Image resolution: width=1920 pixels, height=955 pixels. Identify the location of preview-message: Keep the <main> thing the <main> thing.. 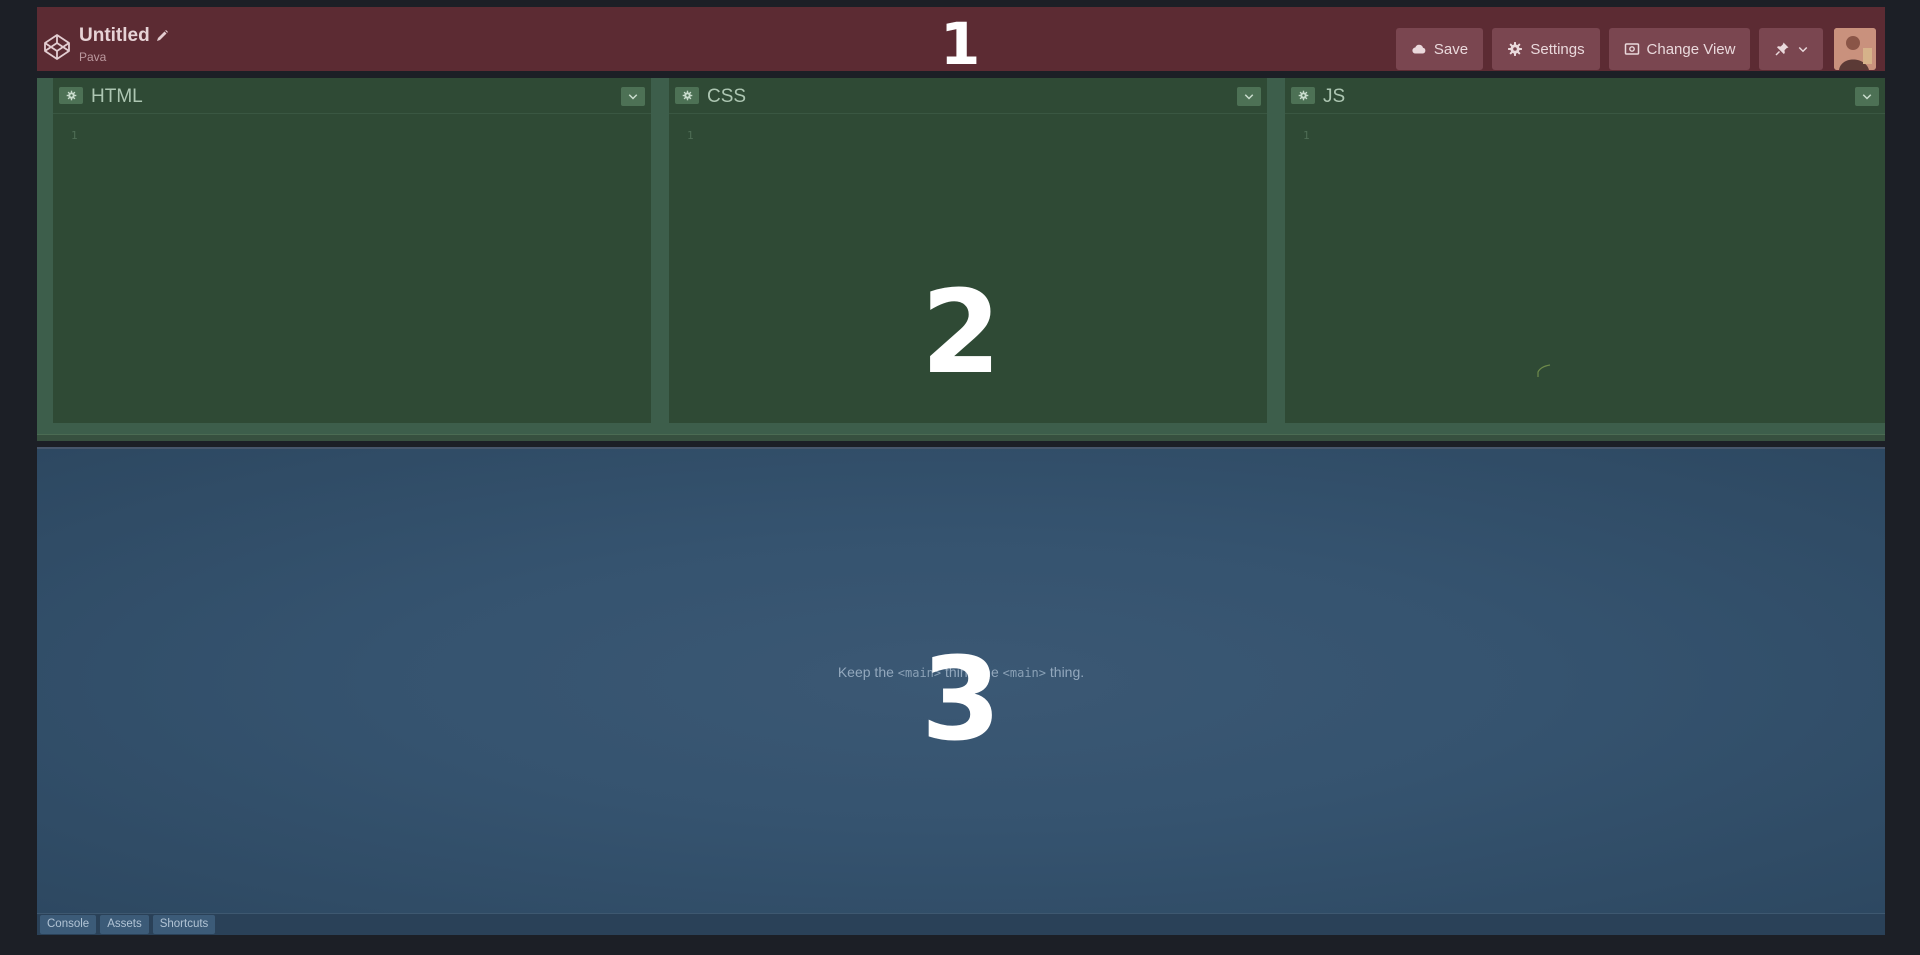
(961, 672).